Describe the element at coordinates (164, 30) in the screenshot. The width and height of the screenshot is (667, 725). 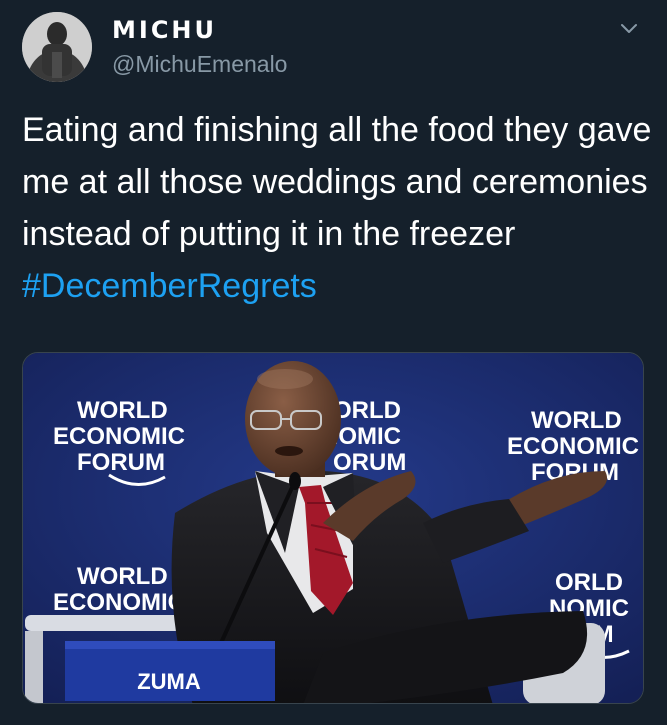
I see `display-name: MICHU` at that location.